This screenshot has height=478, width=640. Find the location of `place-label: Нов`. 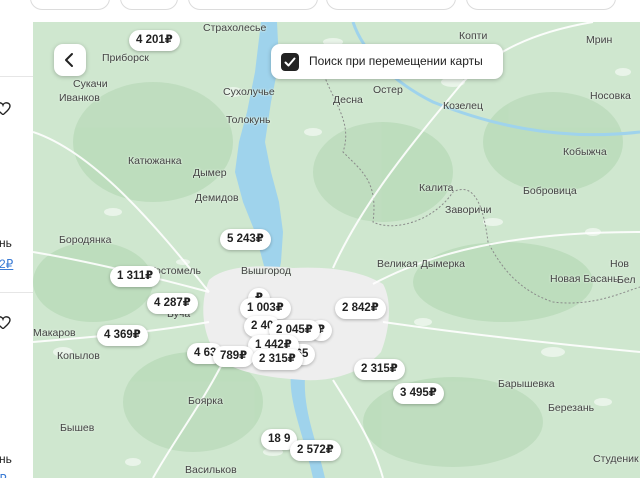

place-label: Нов is located at coordinates (620, 264).